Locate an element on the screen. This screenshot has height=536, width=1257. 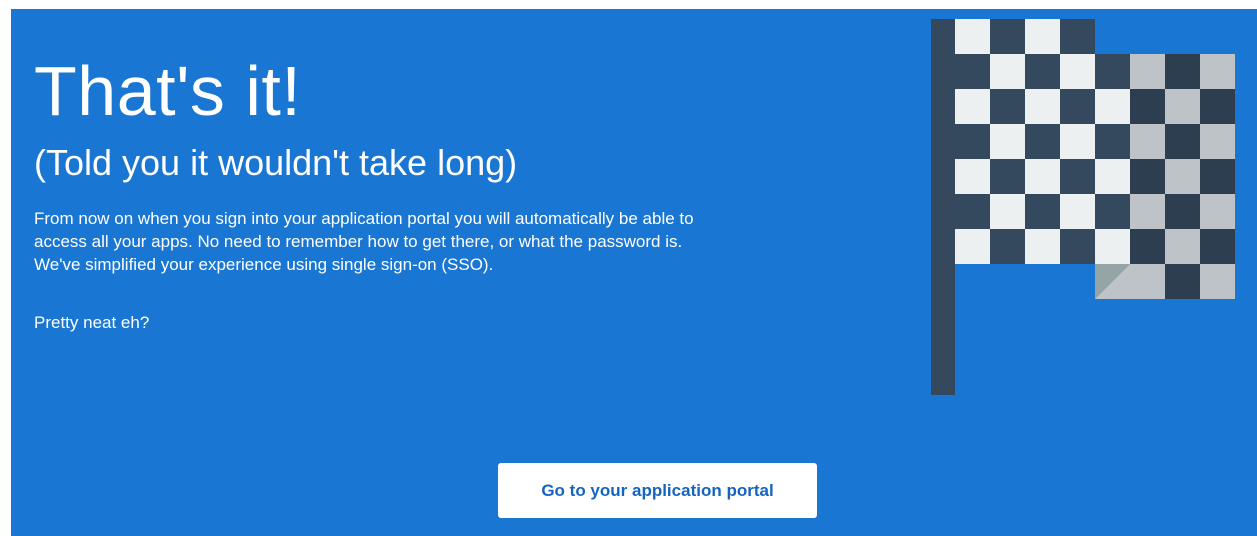
page-subtitle: (Told you it wouldn't take long) is located at coordinates (276, 162).